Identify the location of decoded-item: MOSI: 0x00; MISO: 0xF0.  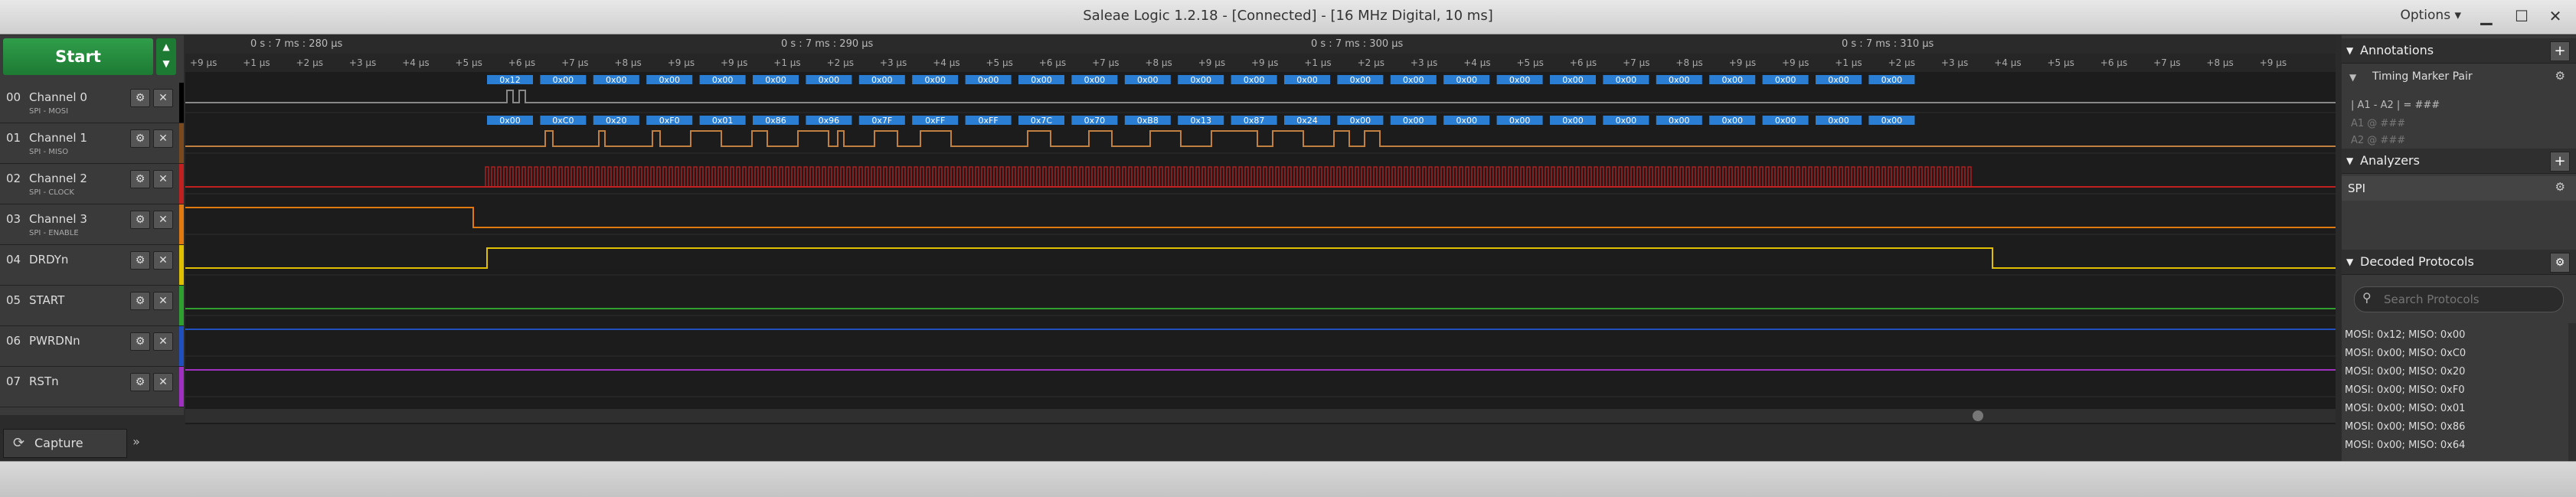
(2452, 390).